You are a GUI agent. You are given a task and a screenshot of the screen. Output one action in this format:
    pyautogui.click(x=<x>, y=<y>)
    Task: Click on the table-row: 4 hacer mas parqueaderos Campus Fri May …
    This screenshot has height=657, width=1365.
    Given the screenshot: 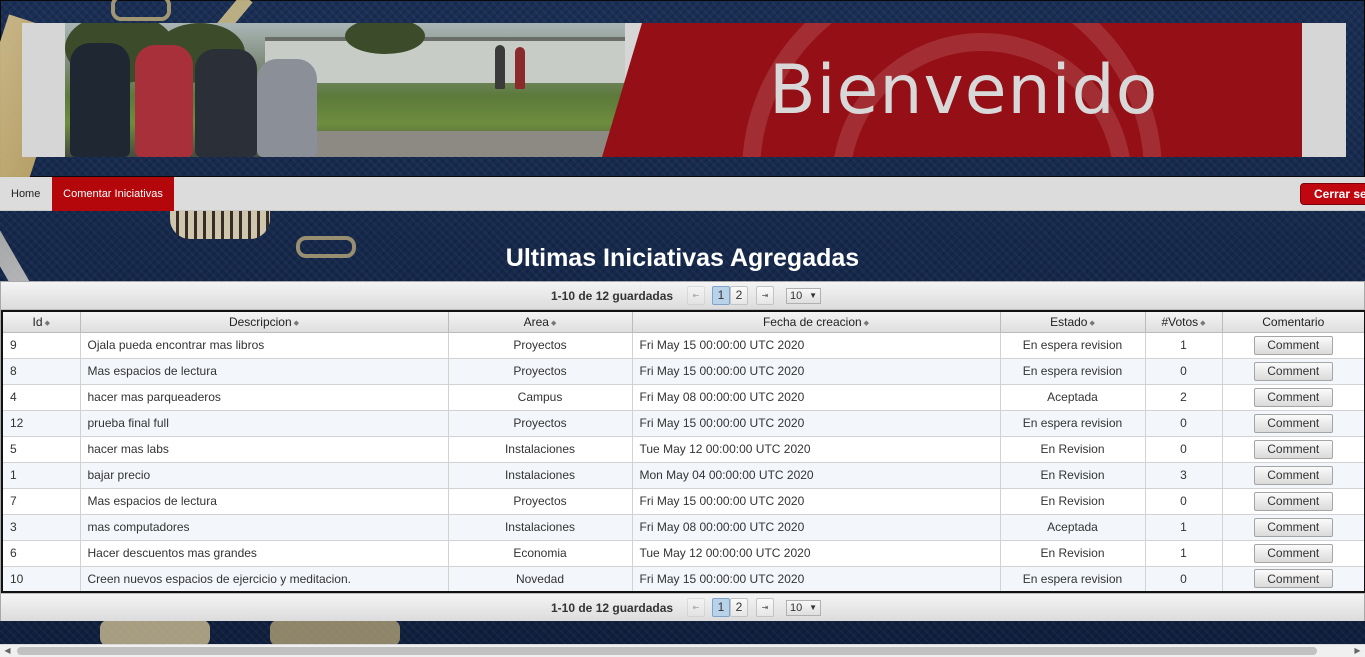 What is the action you would take?
    pyautogui.click(x=683, y=397)
    